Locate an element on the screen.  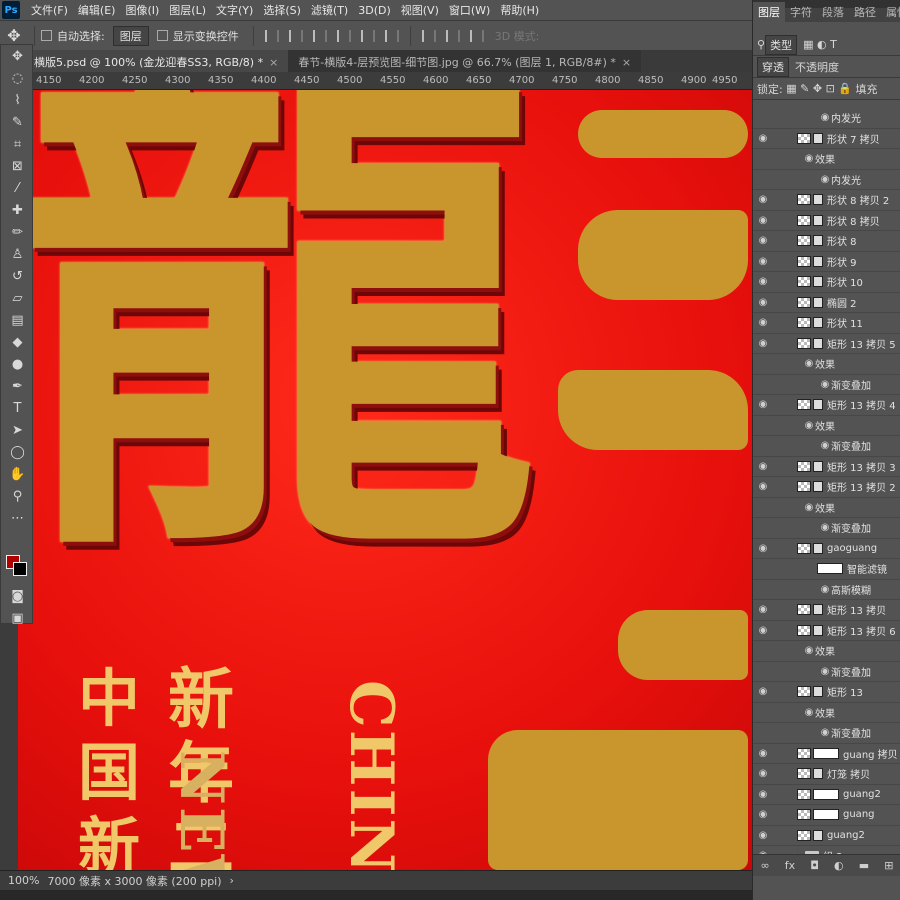
layer-row: ◉ 矩形 13 拷贝 5 is located at coordinates (826, 344).